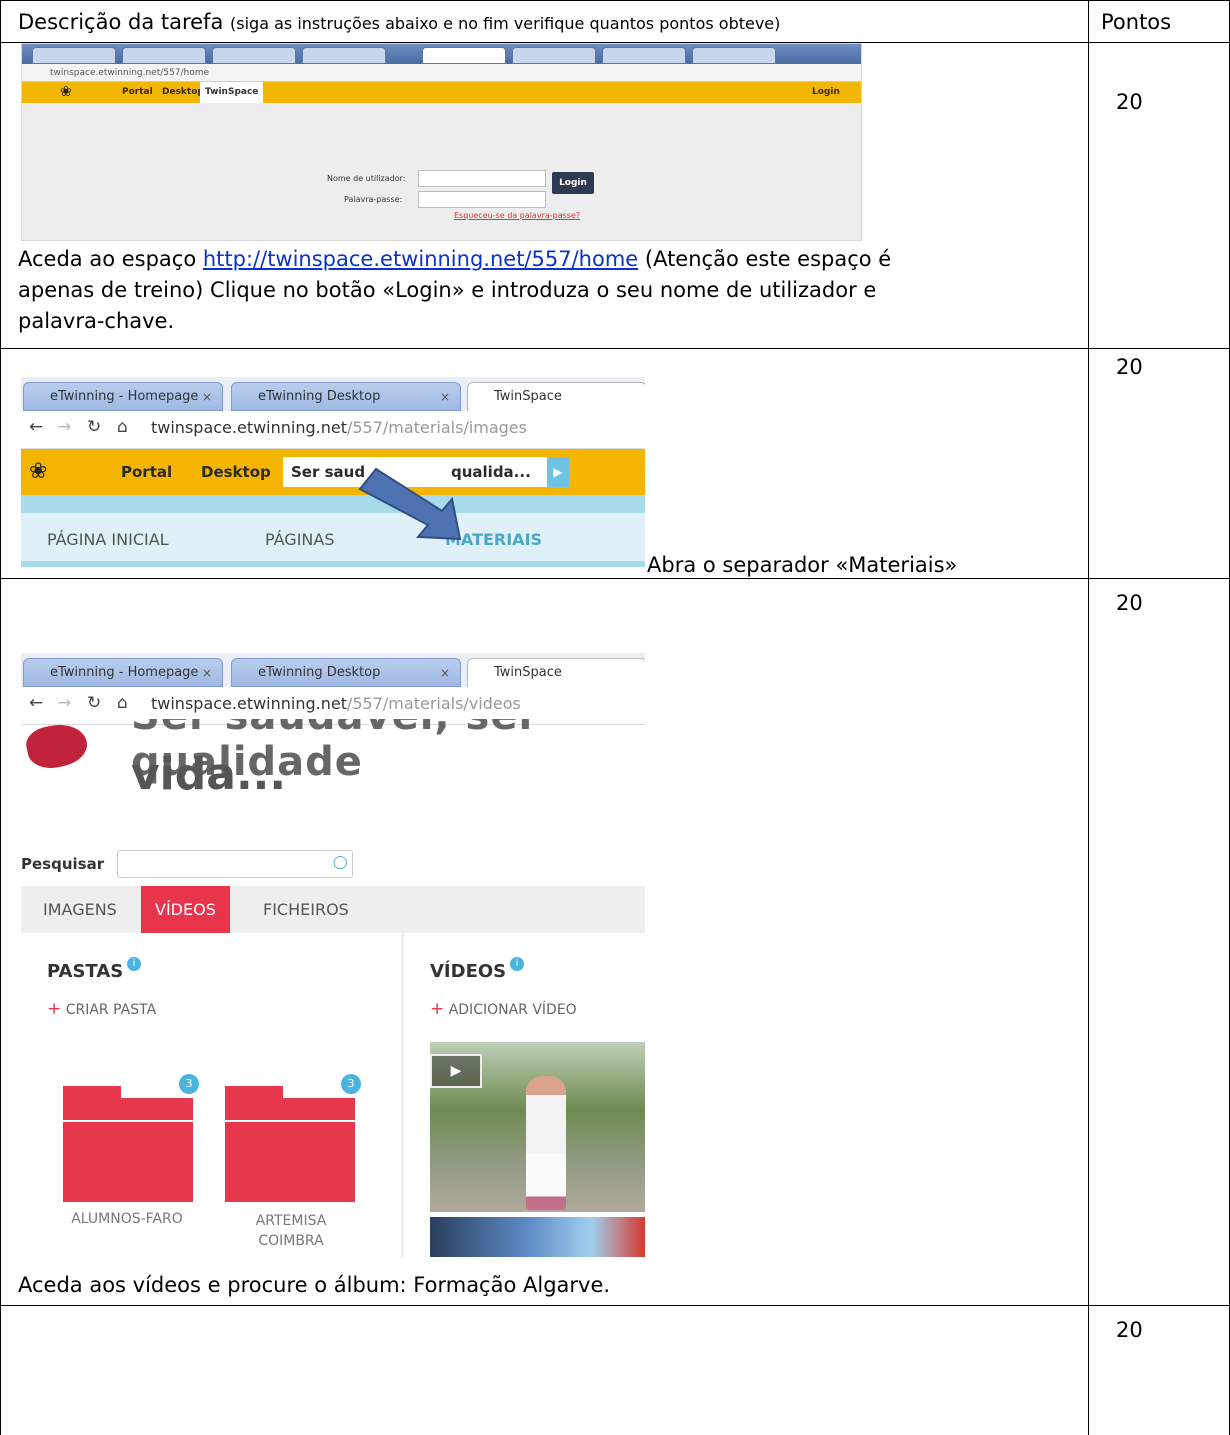  I want to click on table-border-left, so click(0, 717).